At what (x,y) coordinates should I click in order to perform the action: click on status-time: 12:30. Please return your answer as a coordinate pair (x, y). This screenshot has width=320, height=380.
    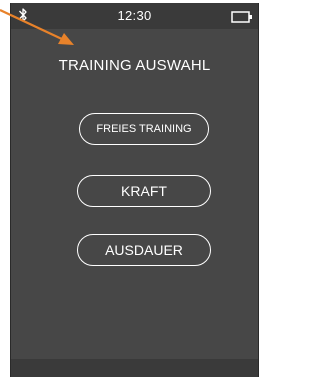
    Looking at the image, I should click on (134, 15).